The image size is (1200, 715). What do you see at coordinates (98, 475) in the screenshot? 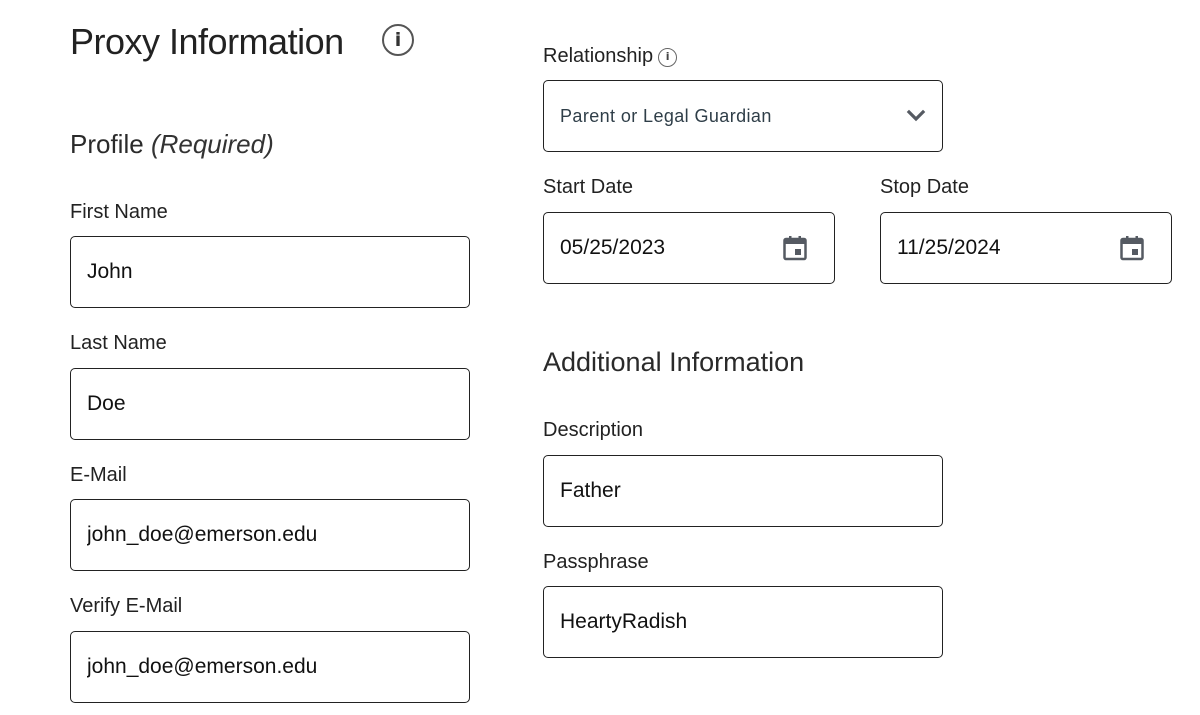
I see `email-label: E-Mail` at bounding box center [98, 475].